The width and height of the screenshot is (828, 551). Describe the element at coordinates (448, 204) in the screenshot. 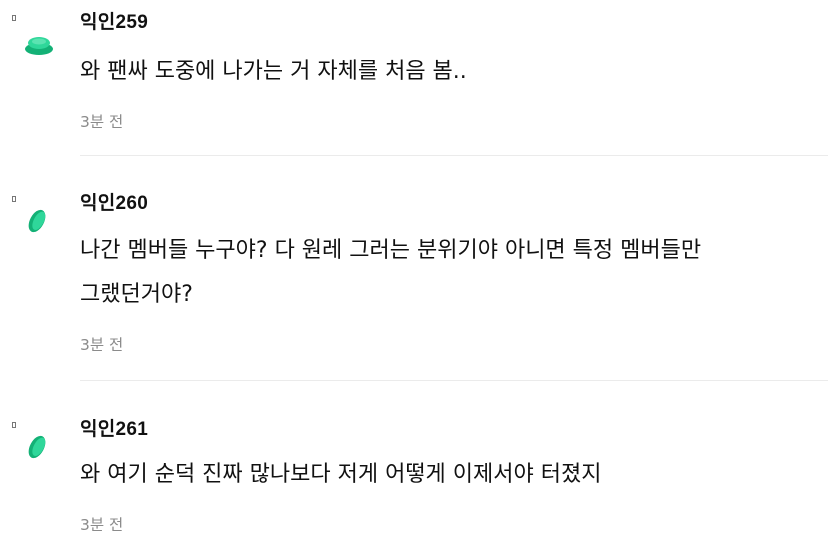

I see `comment-author: 익인260` at that location.